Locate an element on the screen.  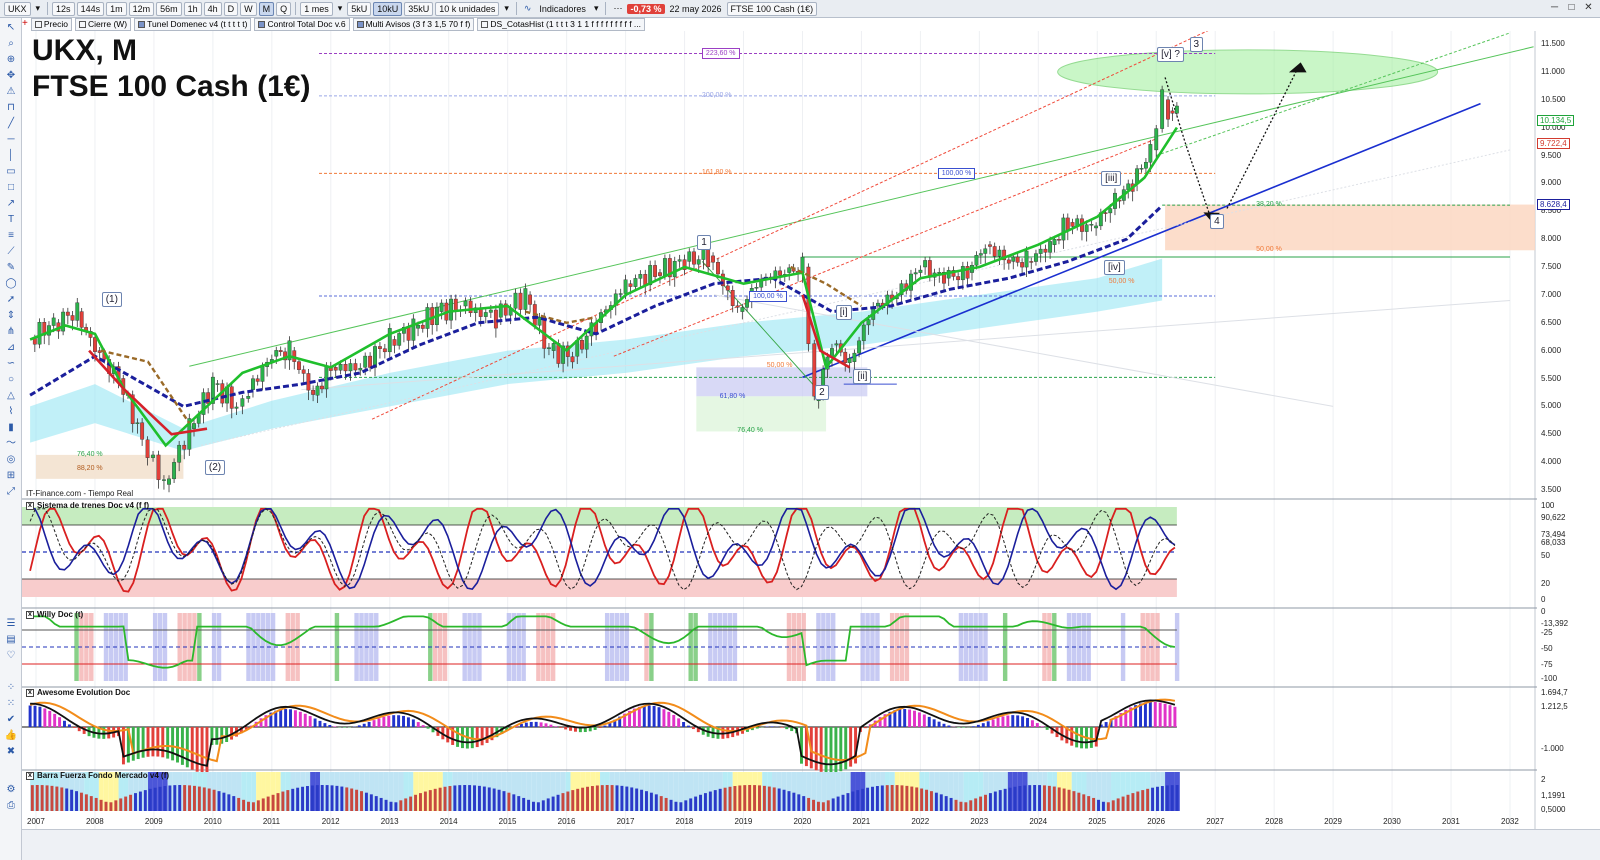
alert-icon: ⚠ is located at coordinates (11, 92).